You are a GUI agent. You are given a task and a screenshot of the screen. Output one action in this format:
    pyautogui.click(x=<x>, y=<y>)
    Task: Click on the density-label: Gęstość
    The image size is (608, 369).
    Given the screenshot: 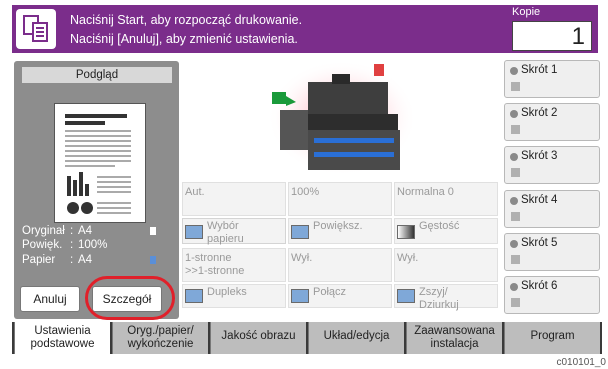 What is the action you would take?
    pyautogui.click(x=439, y=226)
    